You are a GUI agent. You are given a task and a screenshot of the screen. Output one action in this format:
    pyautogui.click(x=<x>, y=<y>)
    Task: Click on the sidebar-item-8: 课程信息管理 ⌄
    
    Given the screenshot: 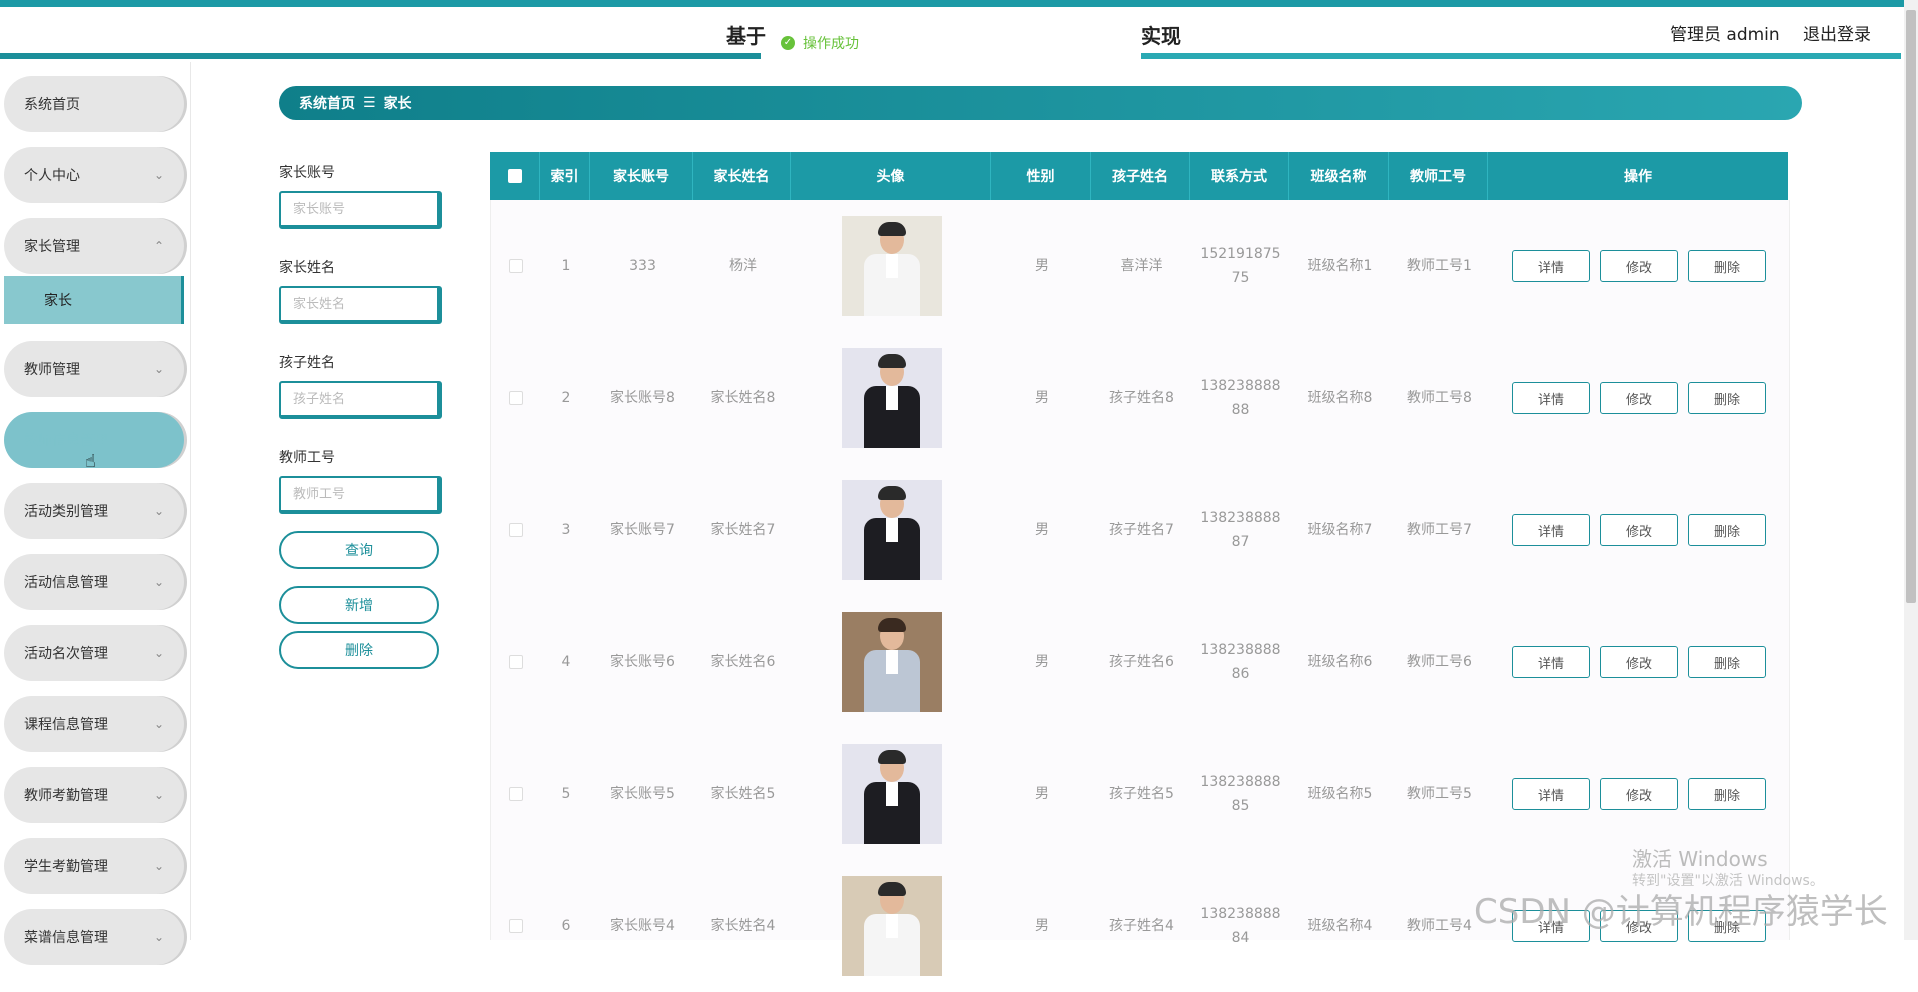 What is the action you would take?
    pyautogui.click(x=94, y=724)
    